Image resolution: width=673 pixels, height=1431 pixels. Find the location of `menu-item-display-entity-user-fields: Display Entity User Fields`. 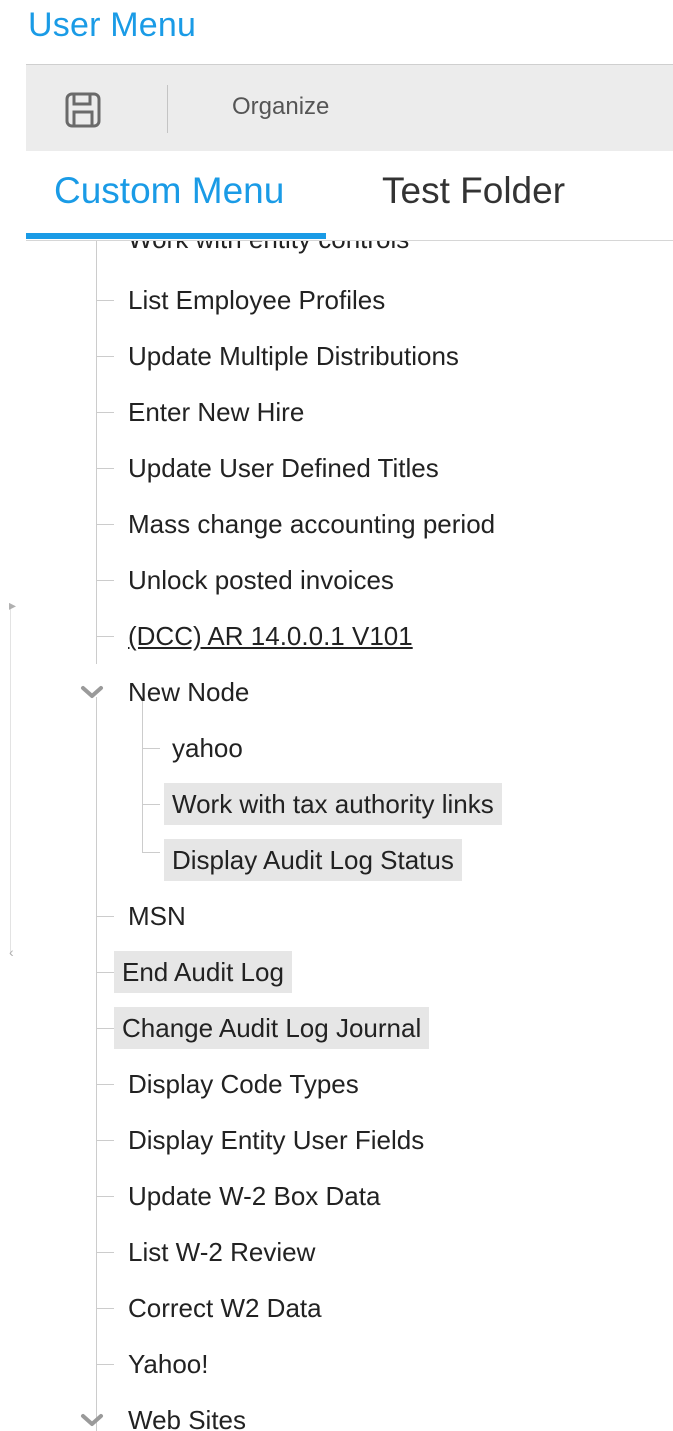

menu-item-display-entity-user-fields: Display Entity User Fields is located at coordinates (276, 1140).